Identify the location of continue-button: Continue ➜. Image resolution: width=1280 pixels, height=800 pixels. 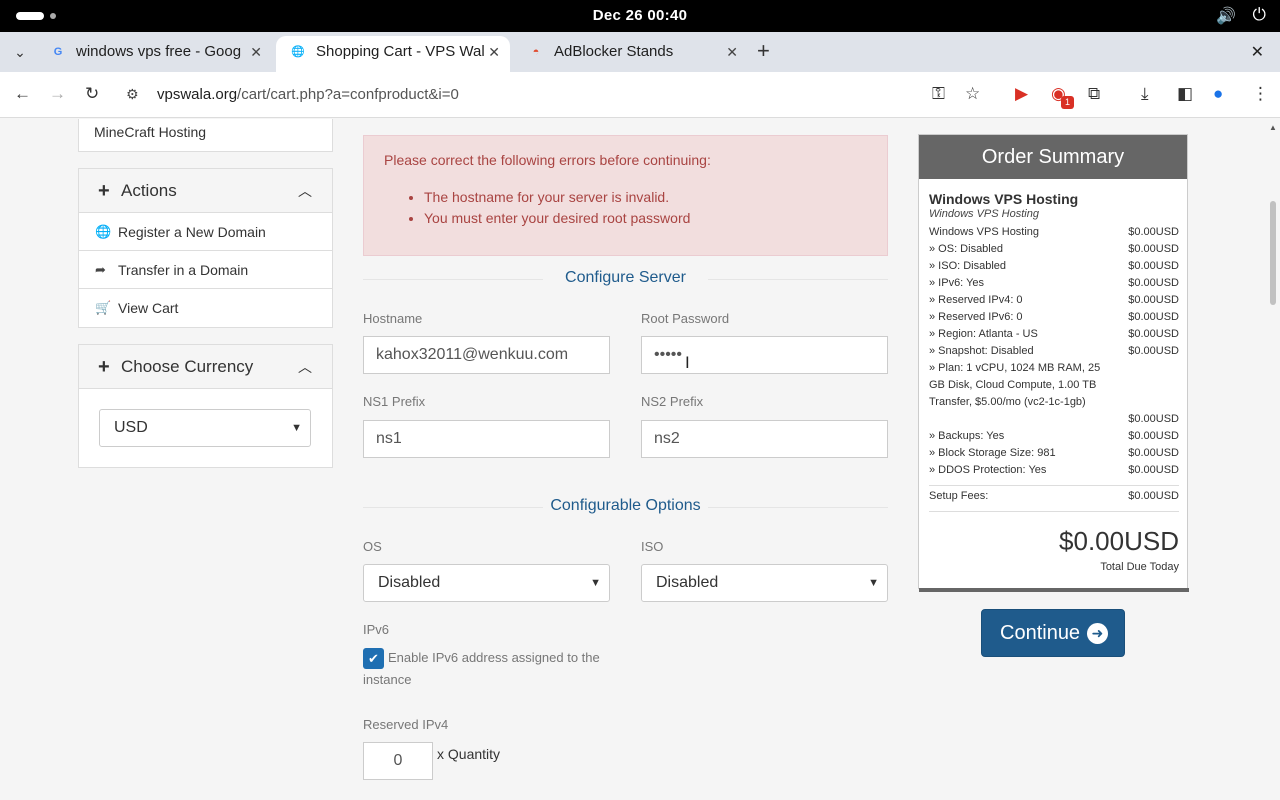
(1053, 633).